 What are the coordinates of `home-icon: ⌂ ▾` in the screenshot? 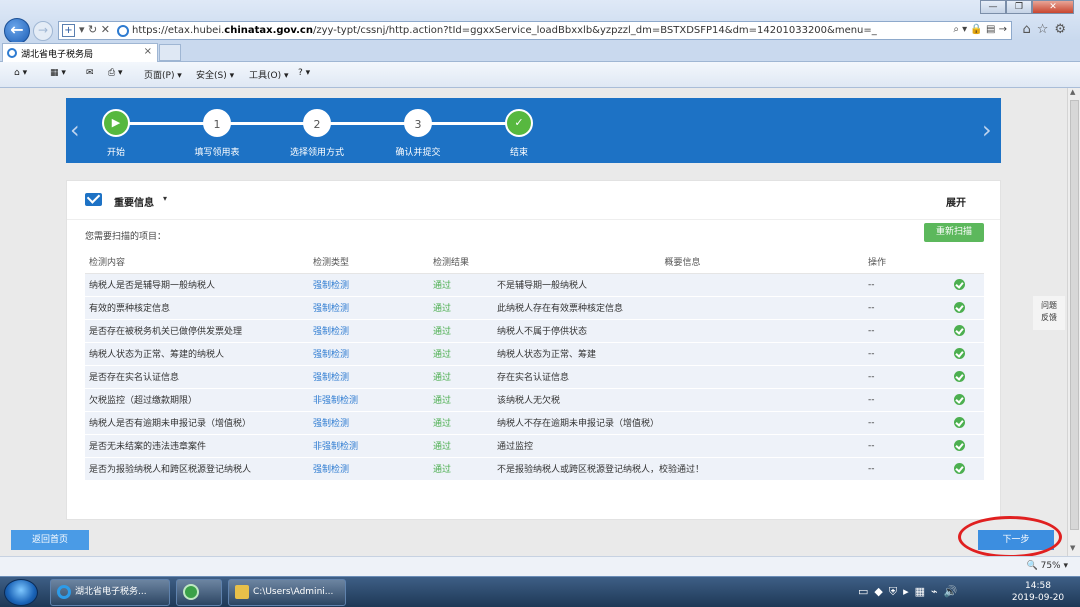 It's located at (20, 73).